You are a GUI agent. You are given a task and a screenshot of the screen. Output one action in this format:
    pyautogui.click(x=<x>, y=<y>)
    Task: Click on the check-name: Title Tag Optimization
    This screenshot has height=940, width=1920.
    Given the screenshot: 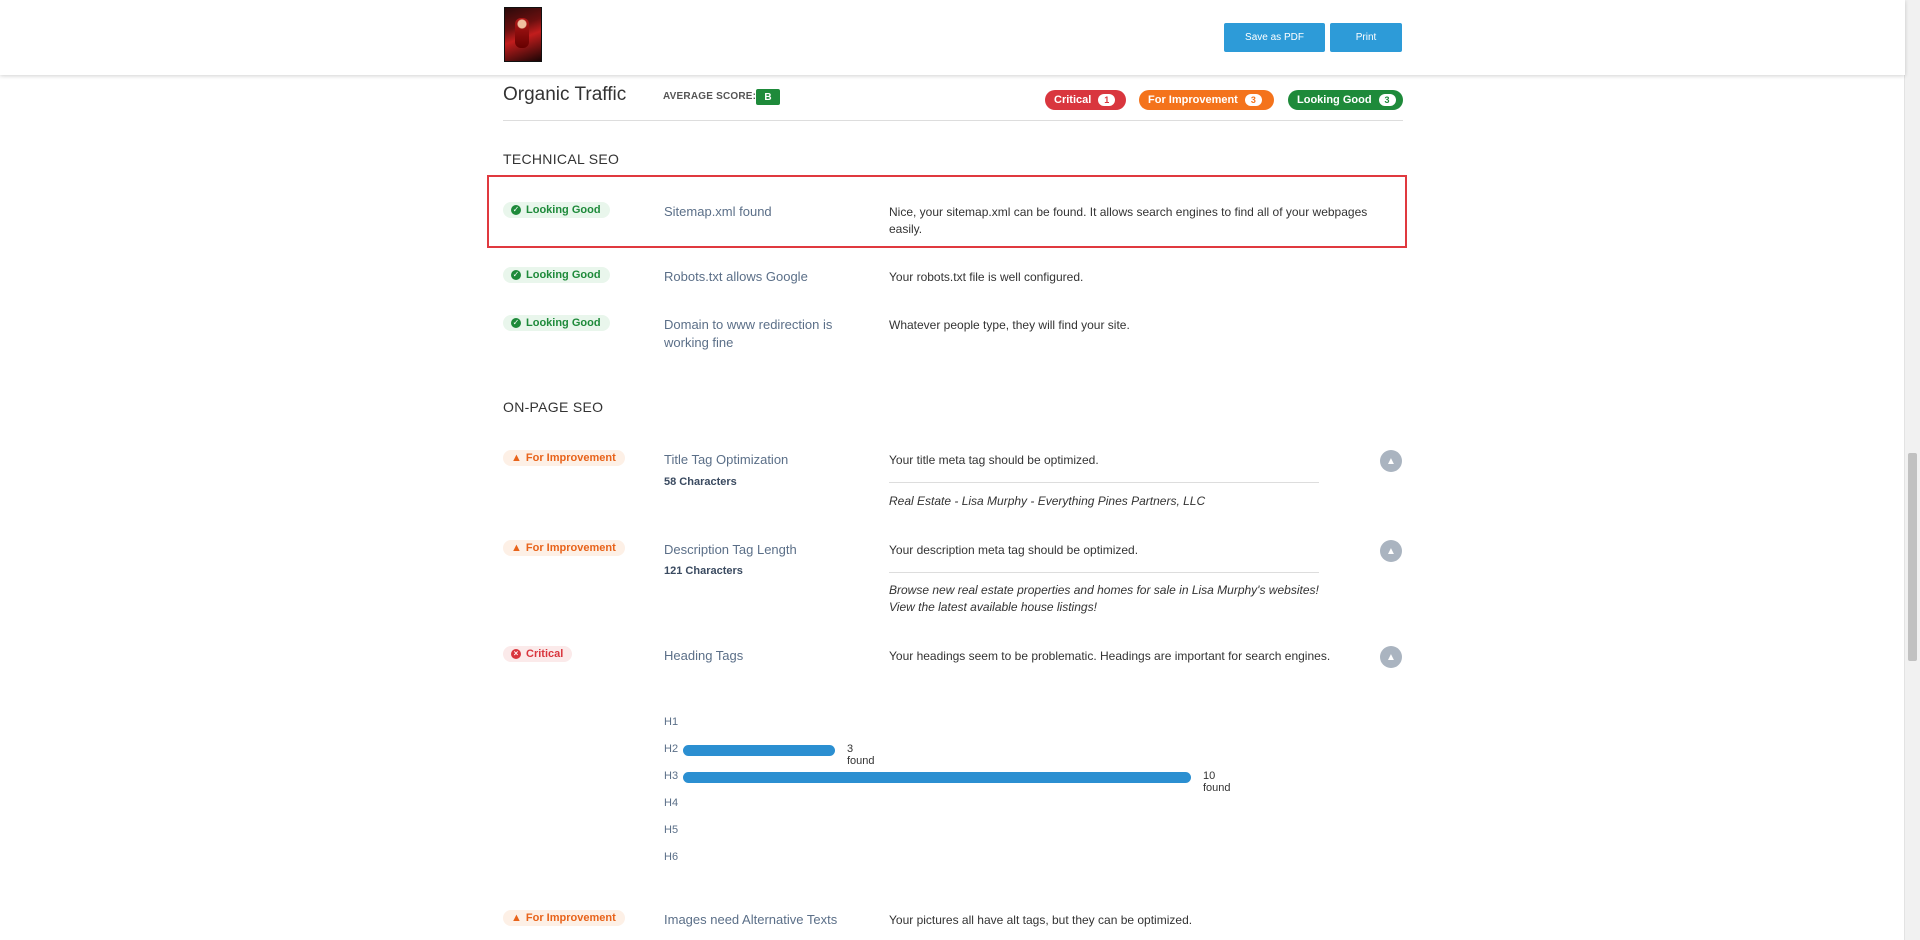 What is the action you would take?
    pyautogui.click(x=726, y=459)
    